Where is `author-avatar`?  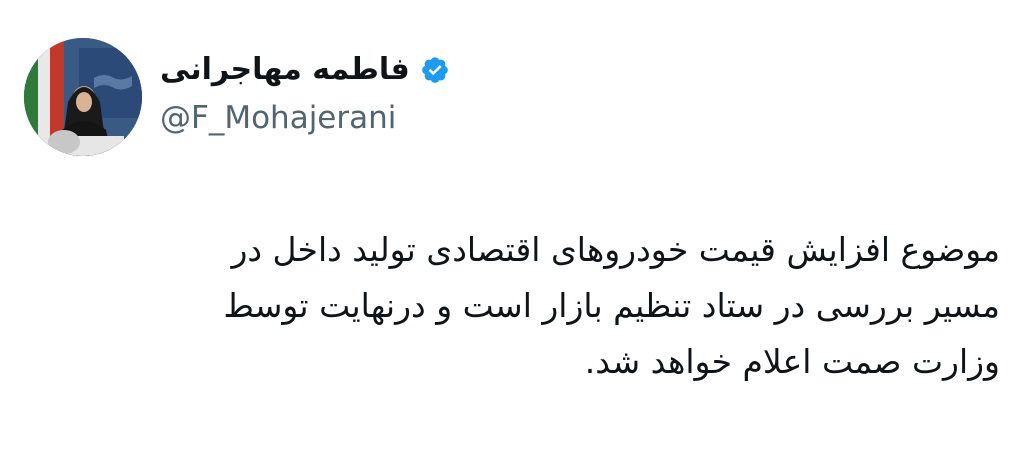
author-avatar is located at coordinates (83, 97).